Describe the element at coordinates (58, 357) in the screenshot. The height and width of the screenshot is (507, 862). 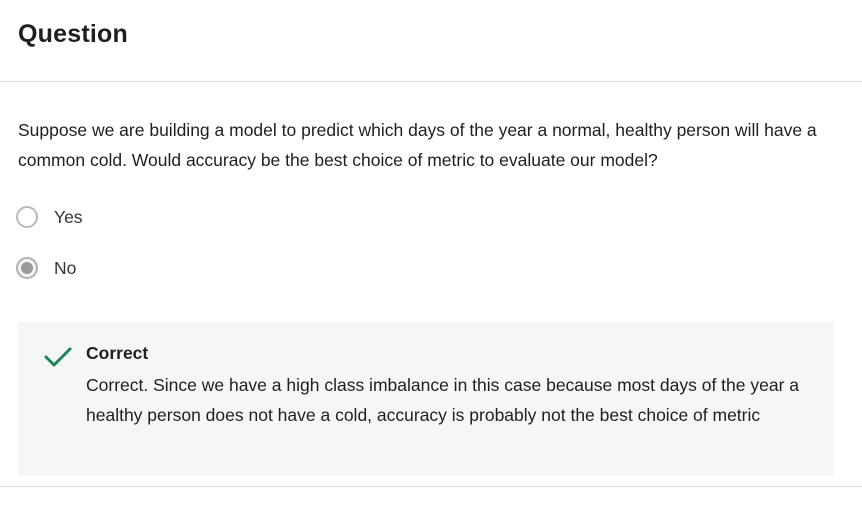
I see `checkmark-icon` at that location.